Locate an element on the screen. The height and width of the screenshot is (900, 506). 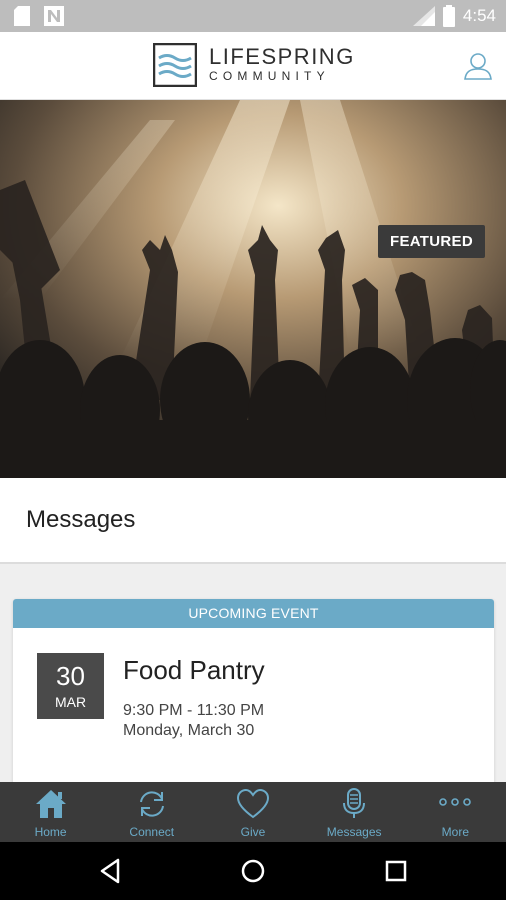
tab-connect: Connect is located at coordinates (151, 812).